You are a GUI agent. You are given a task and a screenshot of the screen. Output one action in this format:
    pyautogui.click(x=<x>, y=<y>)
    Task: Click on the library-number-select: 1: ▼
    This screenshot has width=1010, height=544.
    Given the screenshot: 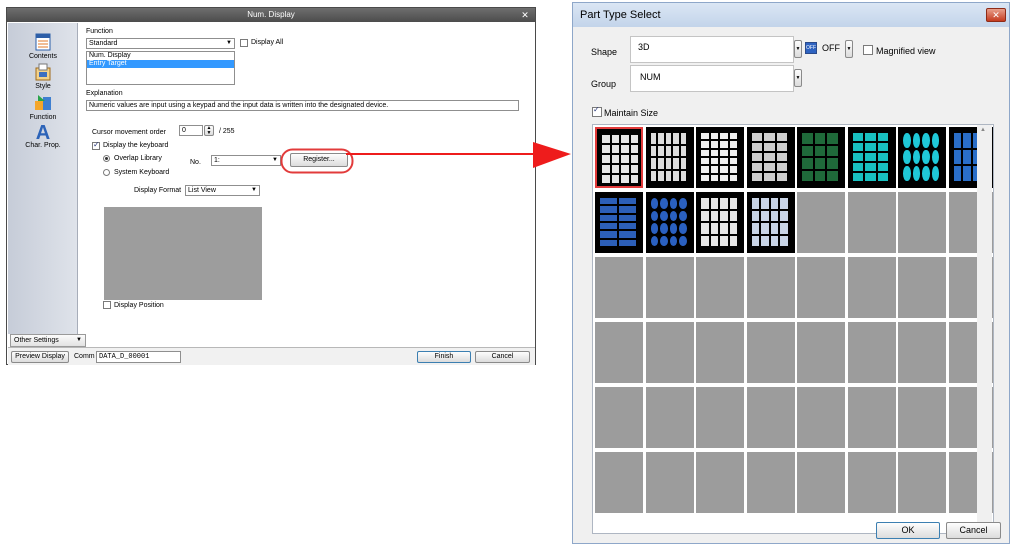 What is the action you would take?
    pyautogui.click(x=246, y=160)
    